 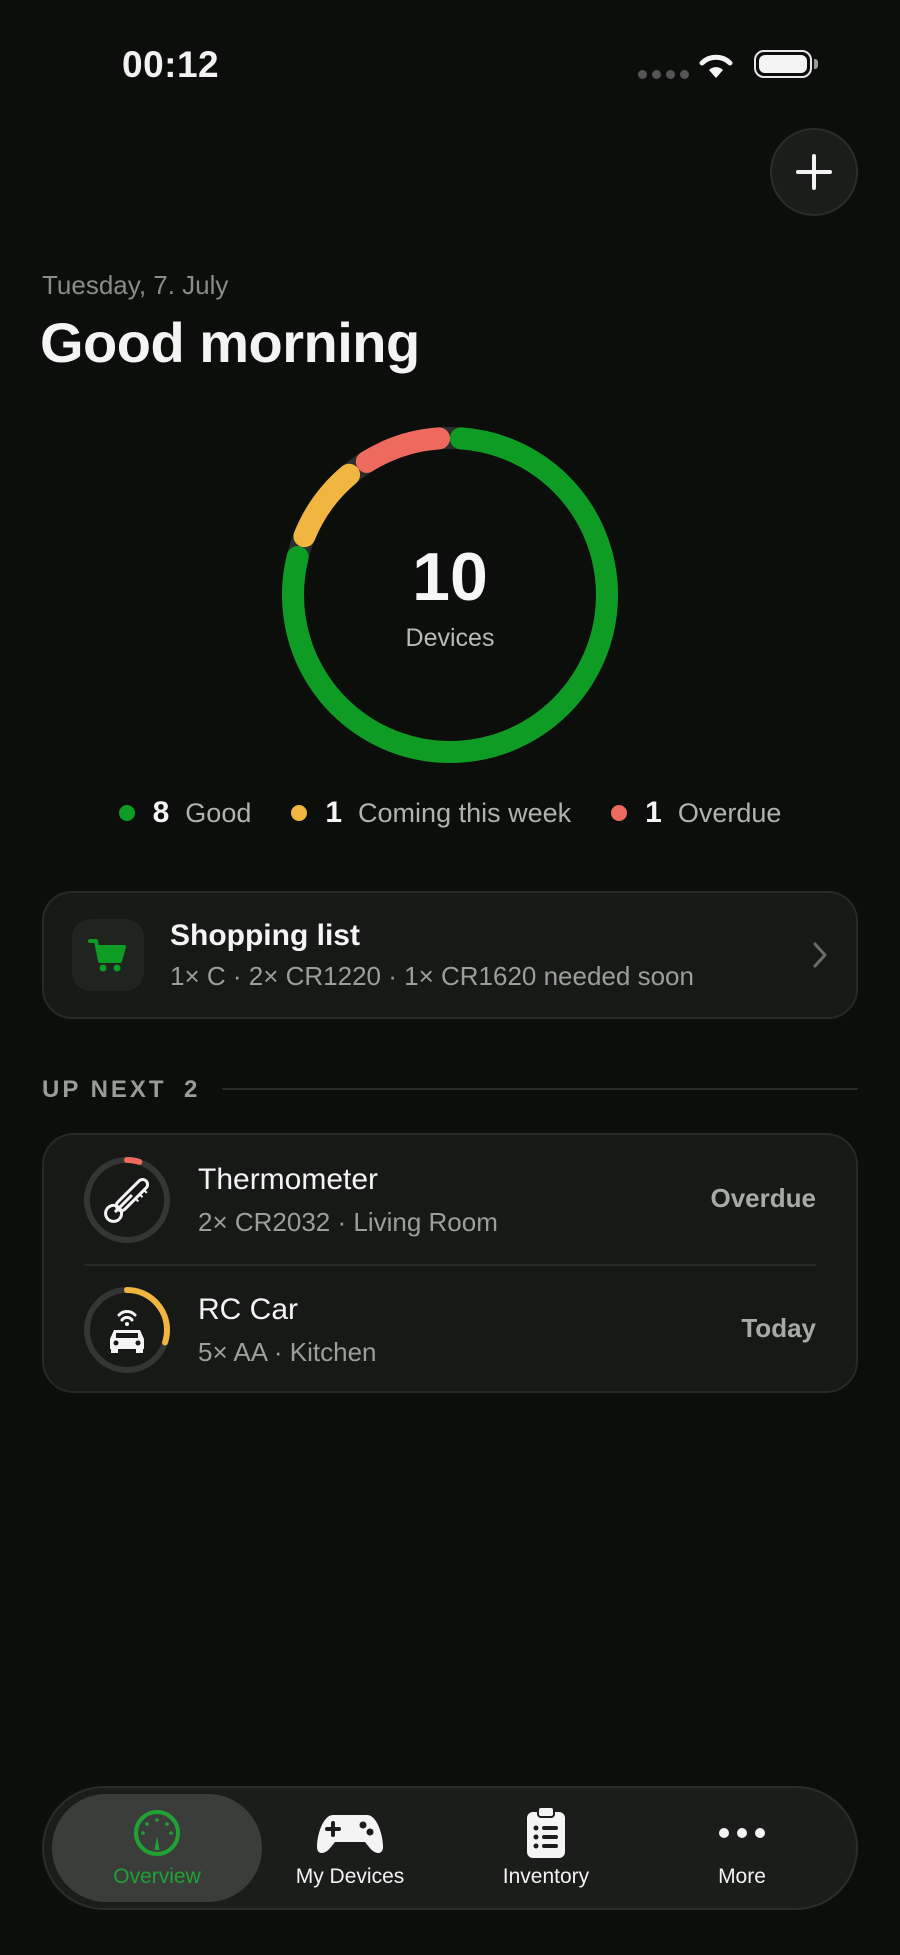 I want to click on rc-car-icon, so click(x=127, y=1331).